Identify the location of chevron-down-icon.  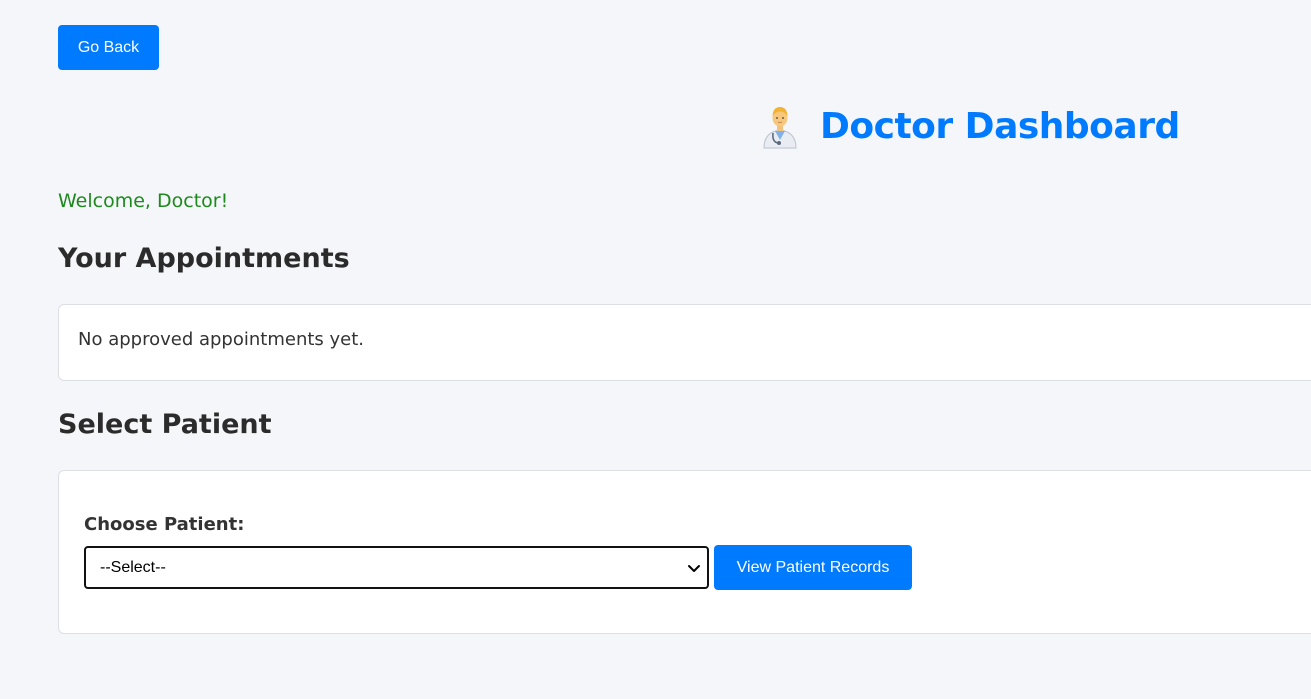
(694, 568).